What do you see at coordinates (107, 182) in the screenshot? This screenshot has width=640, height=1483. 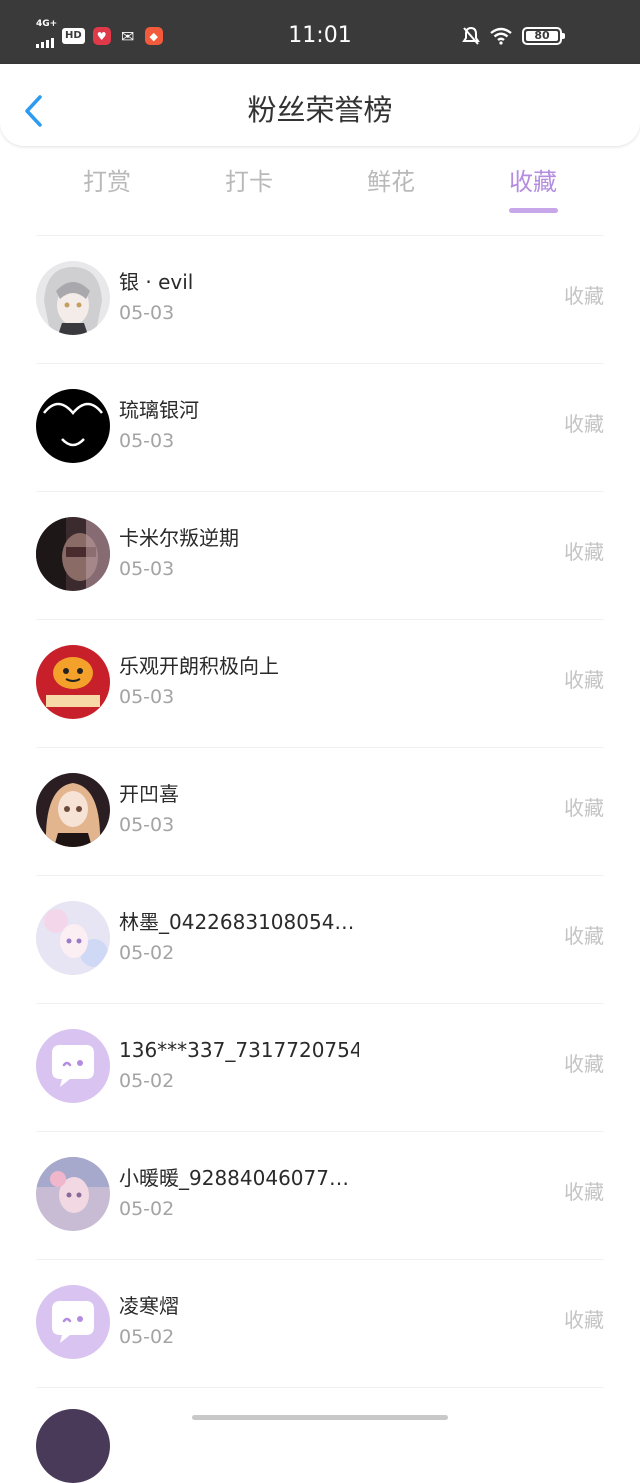 I see `tab-reward: 打赏` at bounding box center [107, 182].